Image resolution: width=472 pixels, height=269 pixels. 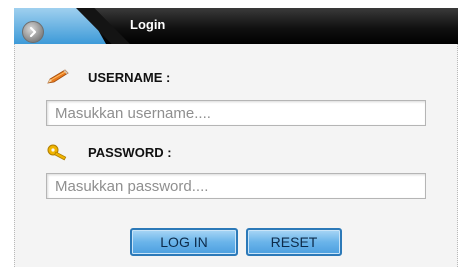 What do you see at coordinates (33, 32) in the screenshot?
I see `chevron-right-icon` at bounding box center [33, 32].